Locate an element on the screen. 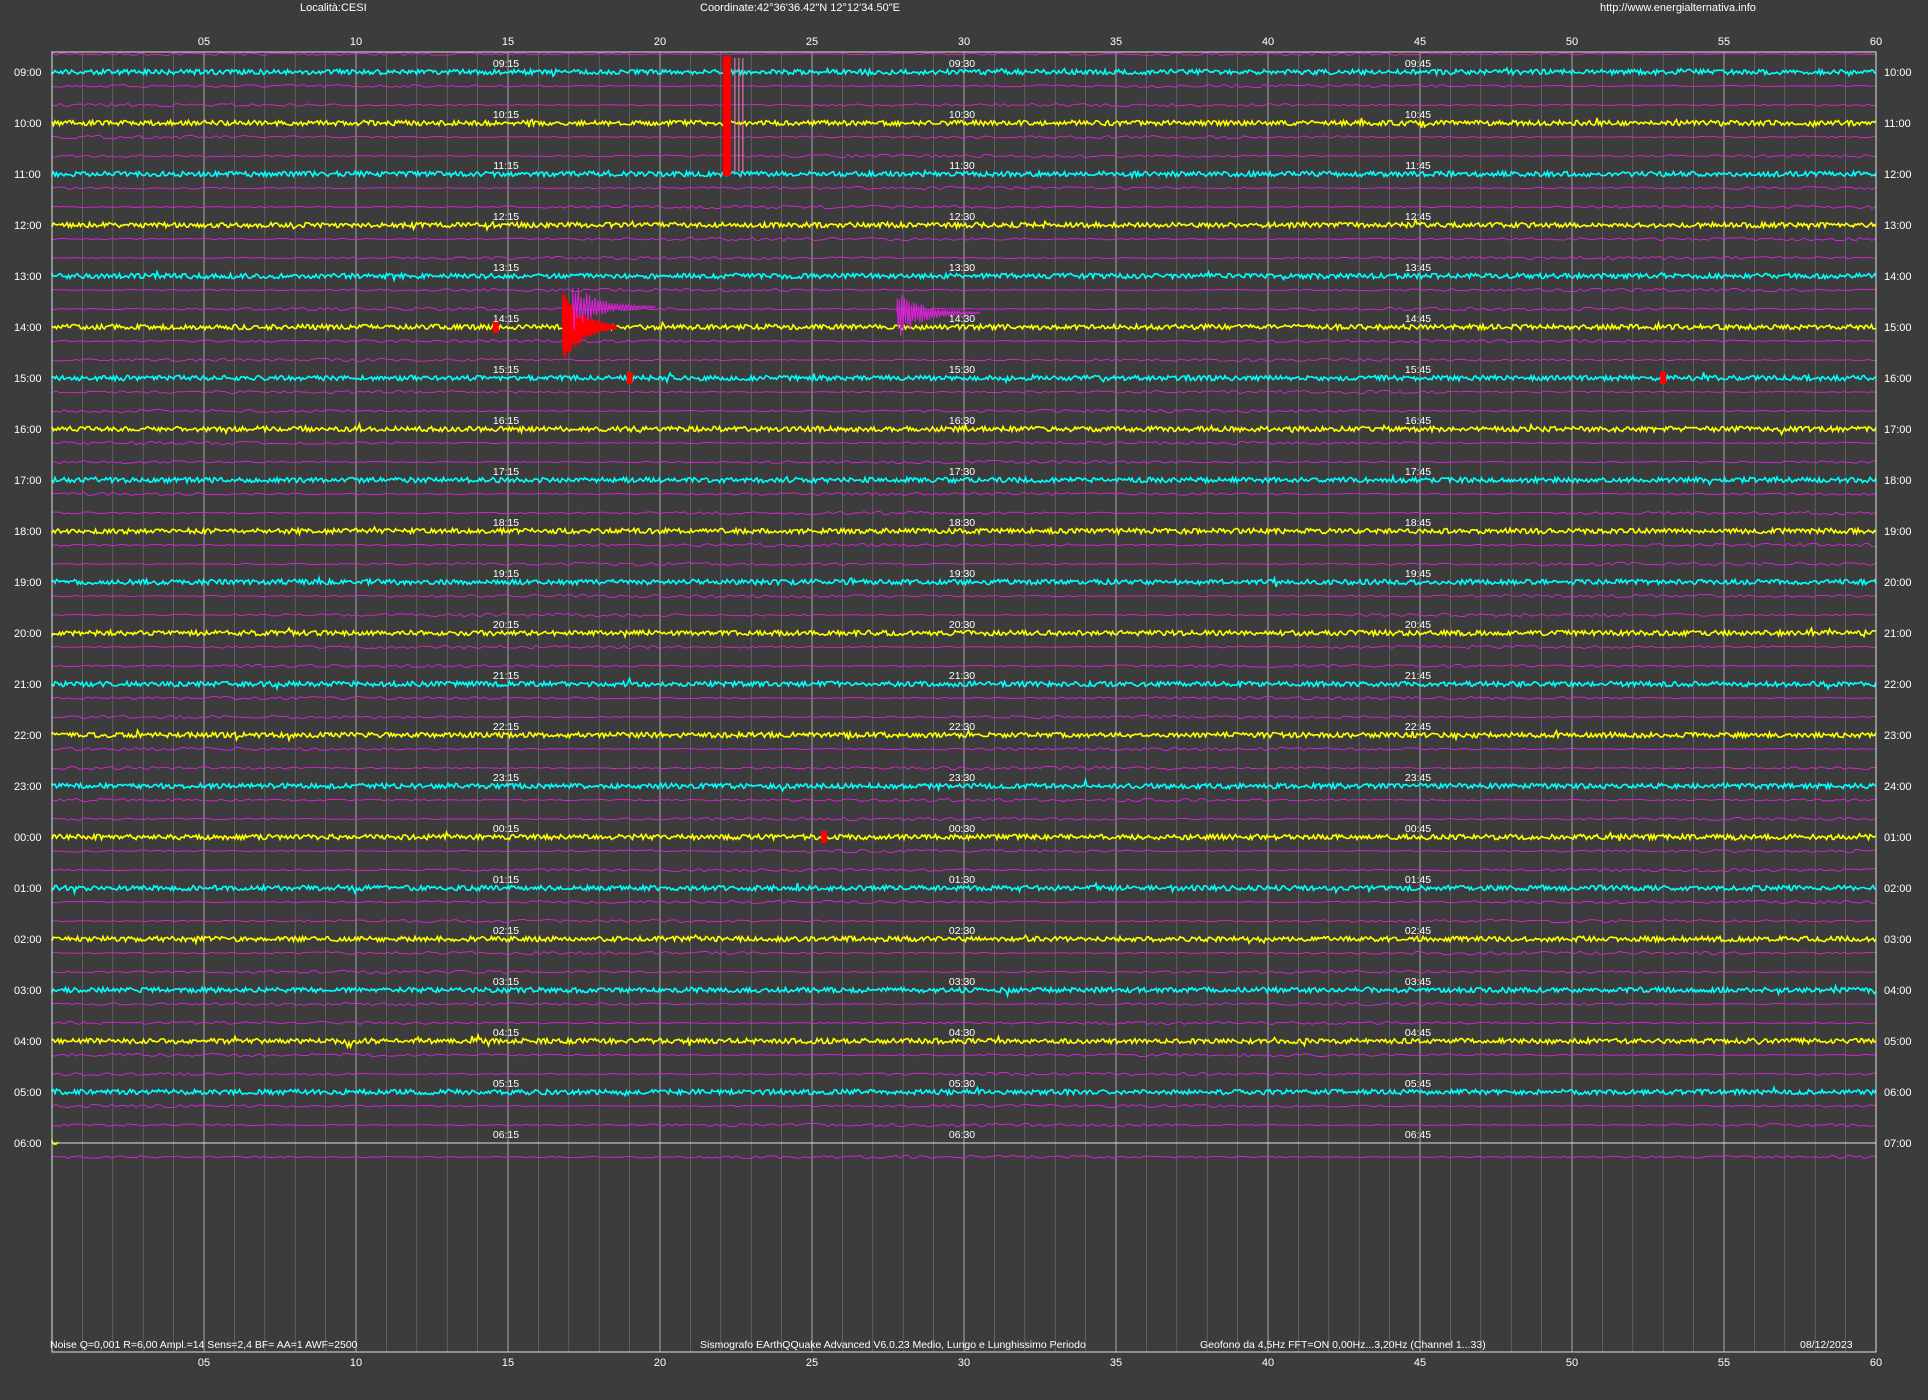  hour-label-left: 12:00 is located at coordinates (28, 226).